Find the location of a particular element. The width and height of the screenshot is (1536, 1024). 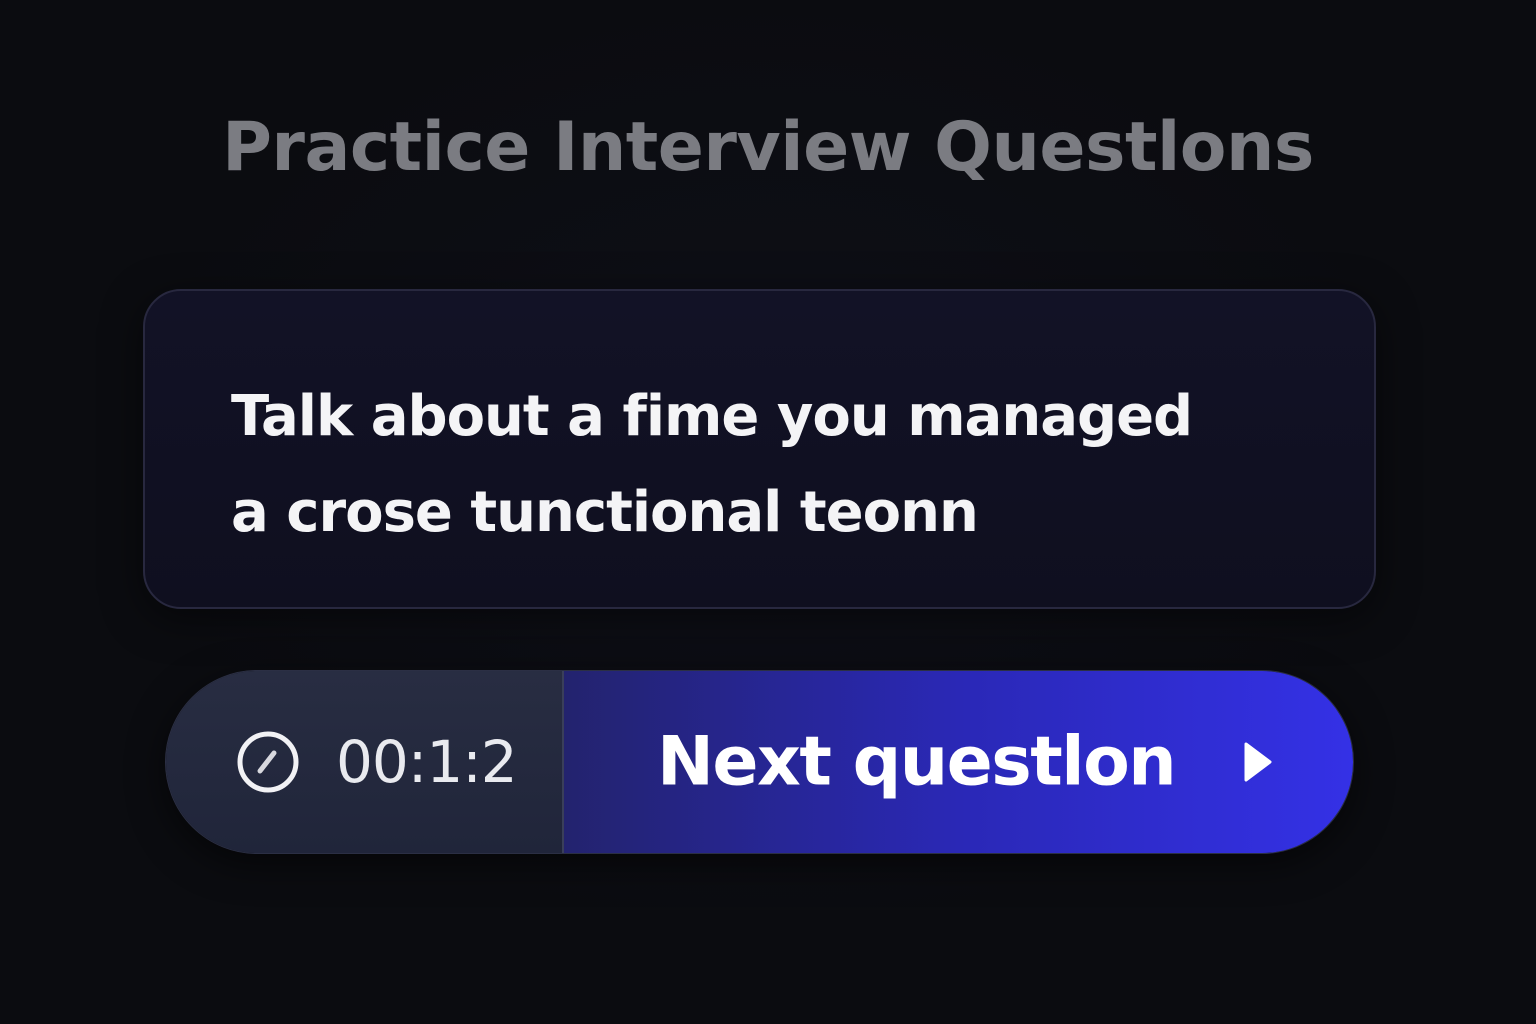

page-title: Practice Interview Questlons is located at coordinates (768, 147).